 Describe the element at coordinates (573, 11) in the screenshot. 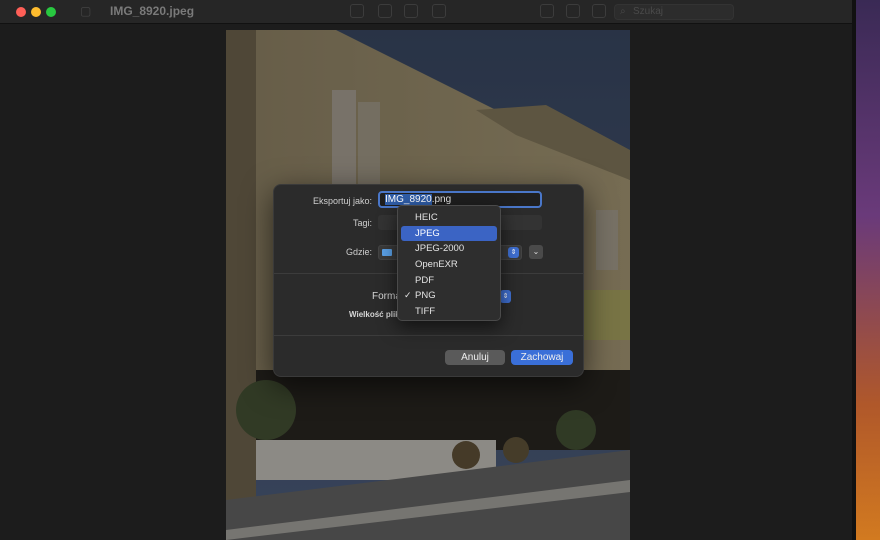

I see `rotate-icon` at that location.